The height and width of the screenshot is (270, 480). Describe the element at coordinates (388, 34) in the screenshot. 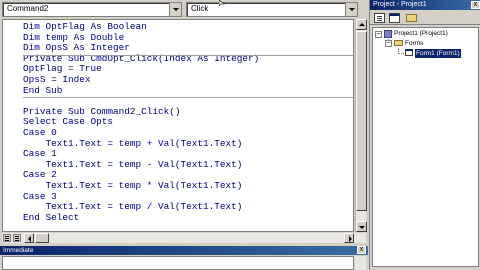

I see `project-icon` at that location.